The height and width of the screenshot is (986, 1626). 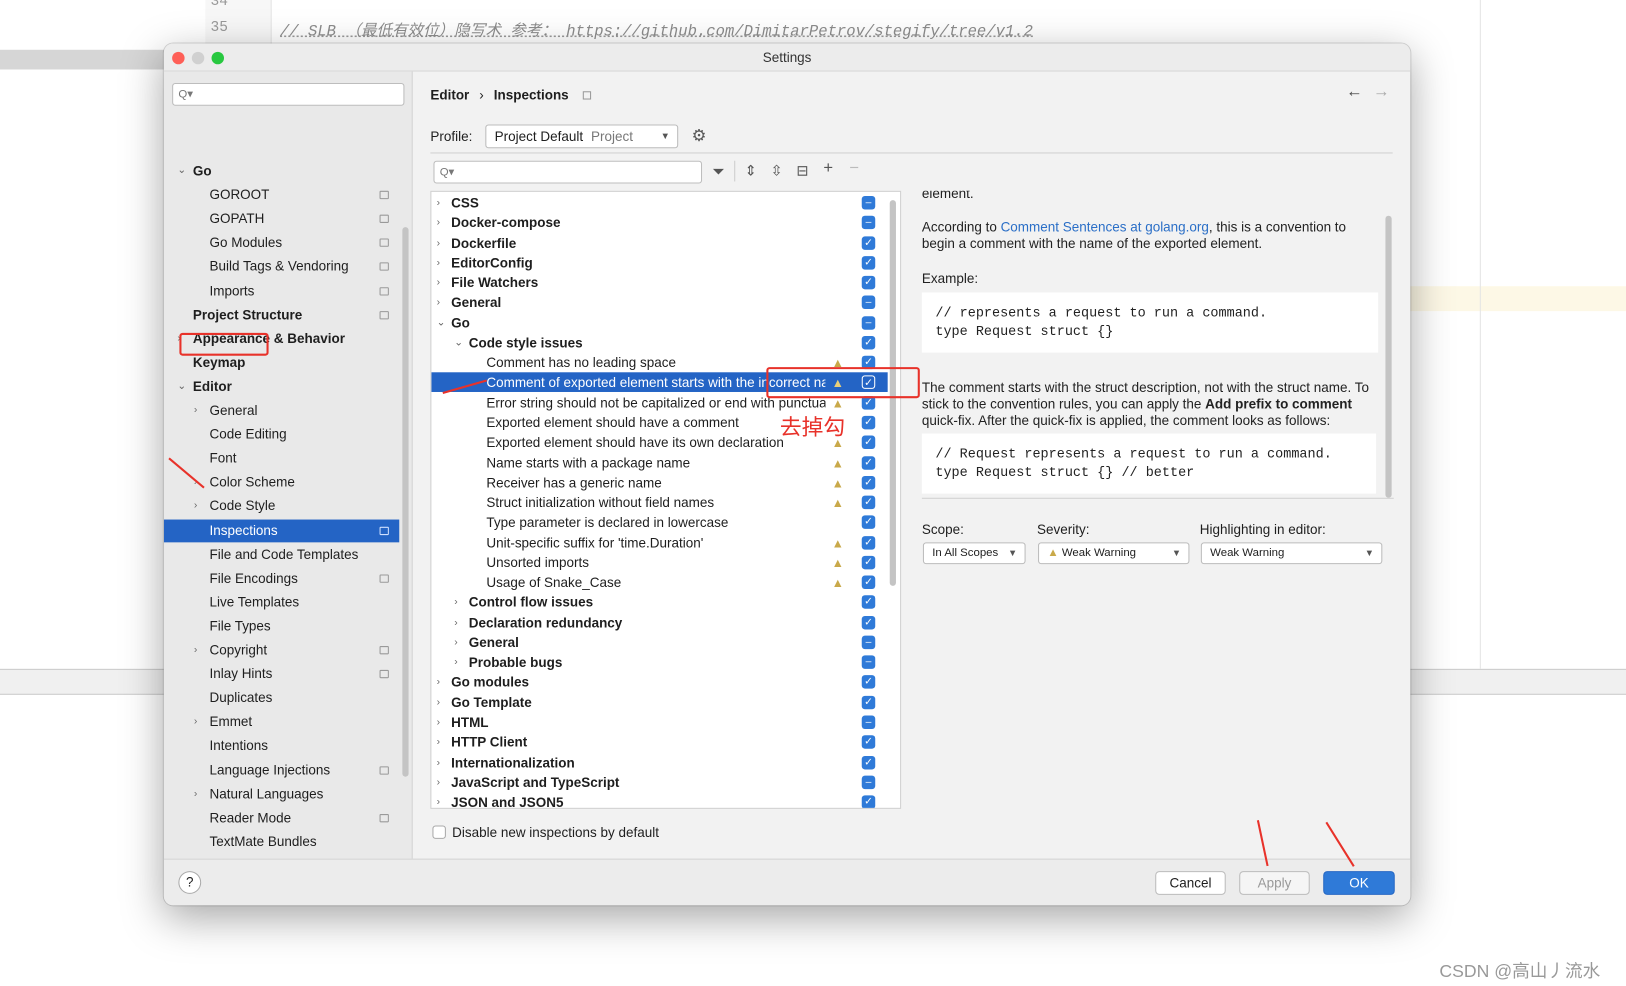 I want to click on sidebar-item-natural-languages: › Natural Languages, so click(x=281, y=794).